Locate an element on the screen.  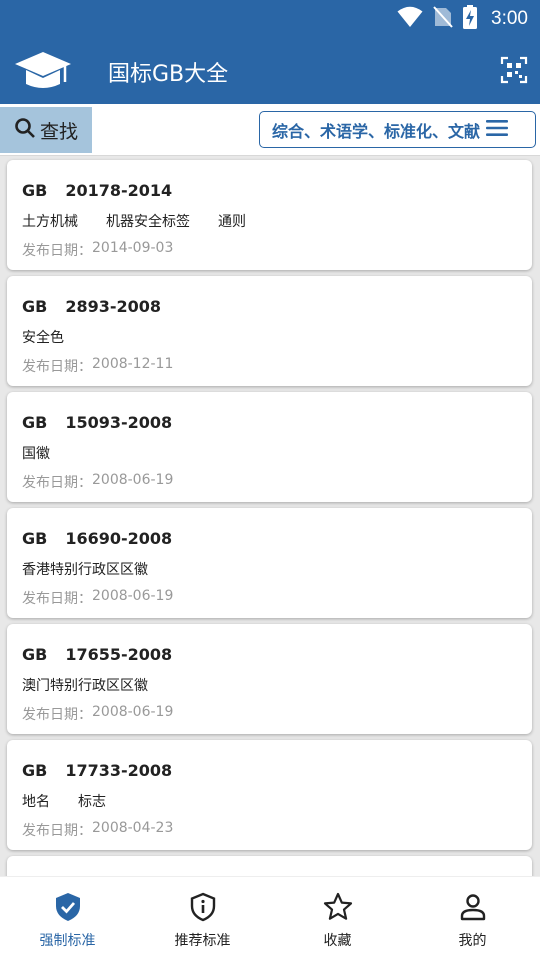
standard-card: GB 16690-2008 香港特别行政区区徽 发布日期： 2008-06-19 is located at coordinates (269, 563).